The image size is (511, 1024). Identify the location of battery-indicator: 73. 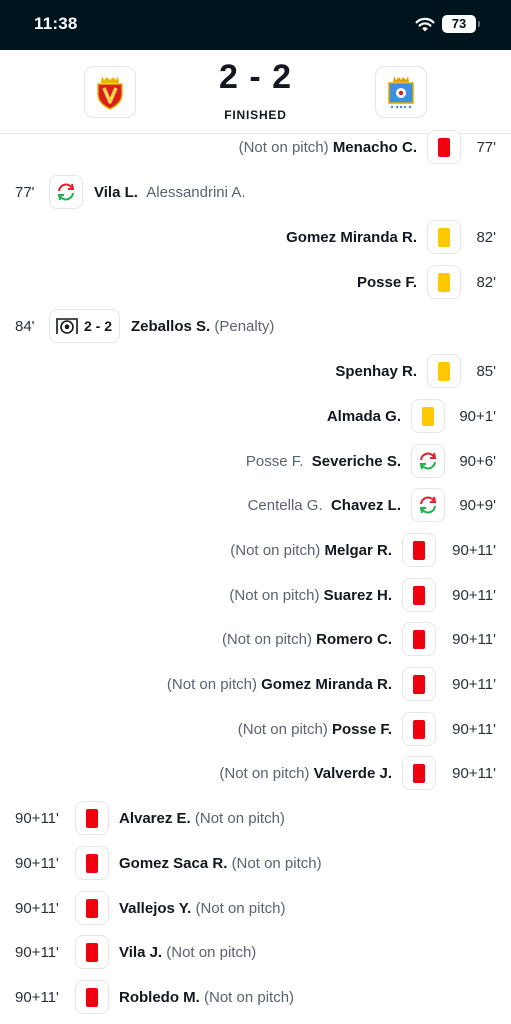
(461, 24).